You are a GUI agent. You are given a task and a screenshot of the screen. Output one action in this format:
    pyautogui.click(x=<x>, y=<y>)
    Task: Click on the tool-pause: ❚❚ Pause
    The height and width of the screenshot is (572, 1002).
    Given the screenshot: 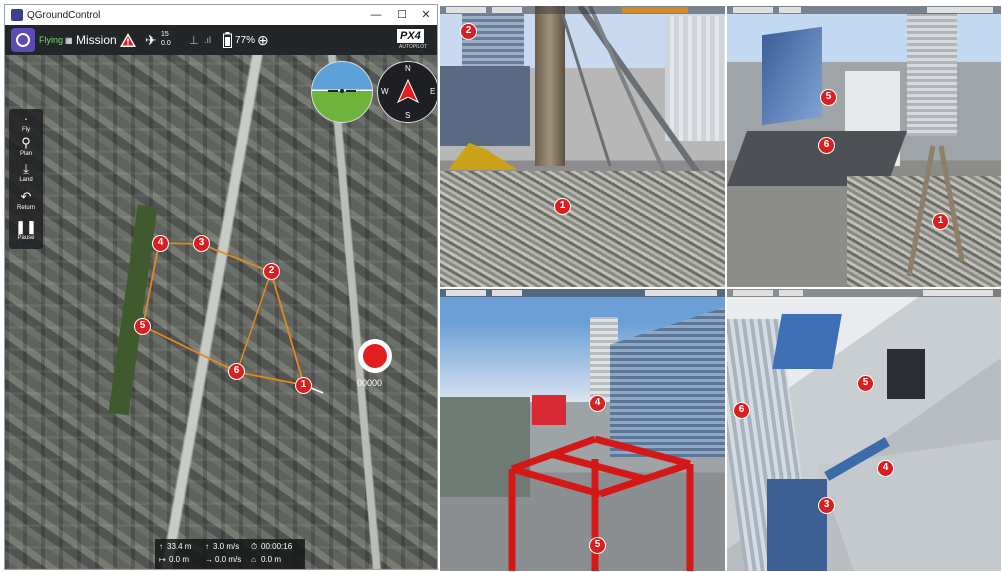 What is the action you would take?
    pyautogui.click(x=26, y=230)
    